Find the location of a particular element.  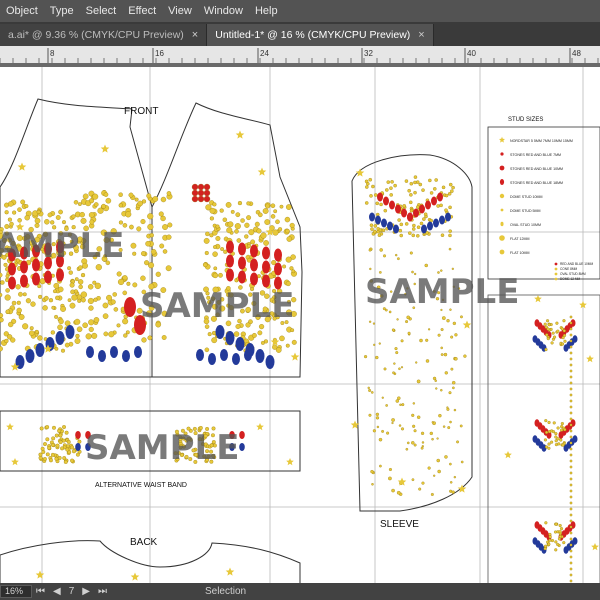

menu-object: Object is located at coordinates (22, 11).